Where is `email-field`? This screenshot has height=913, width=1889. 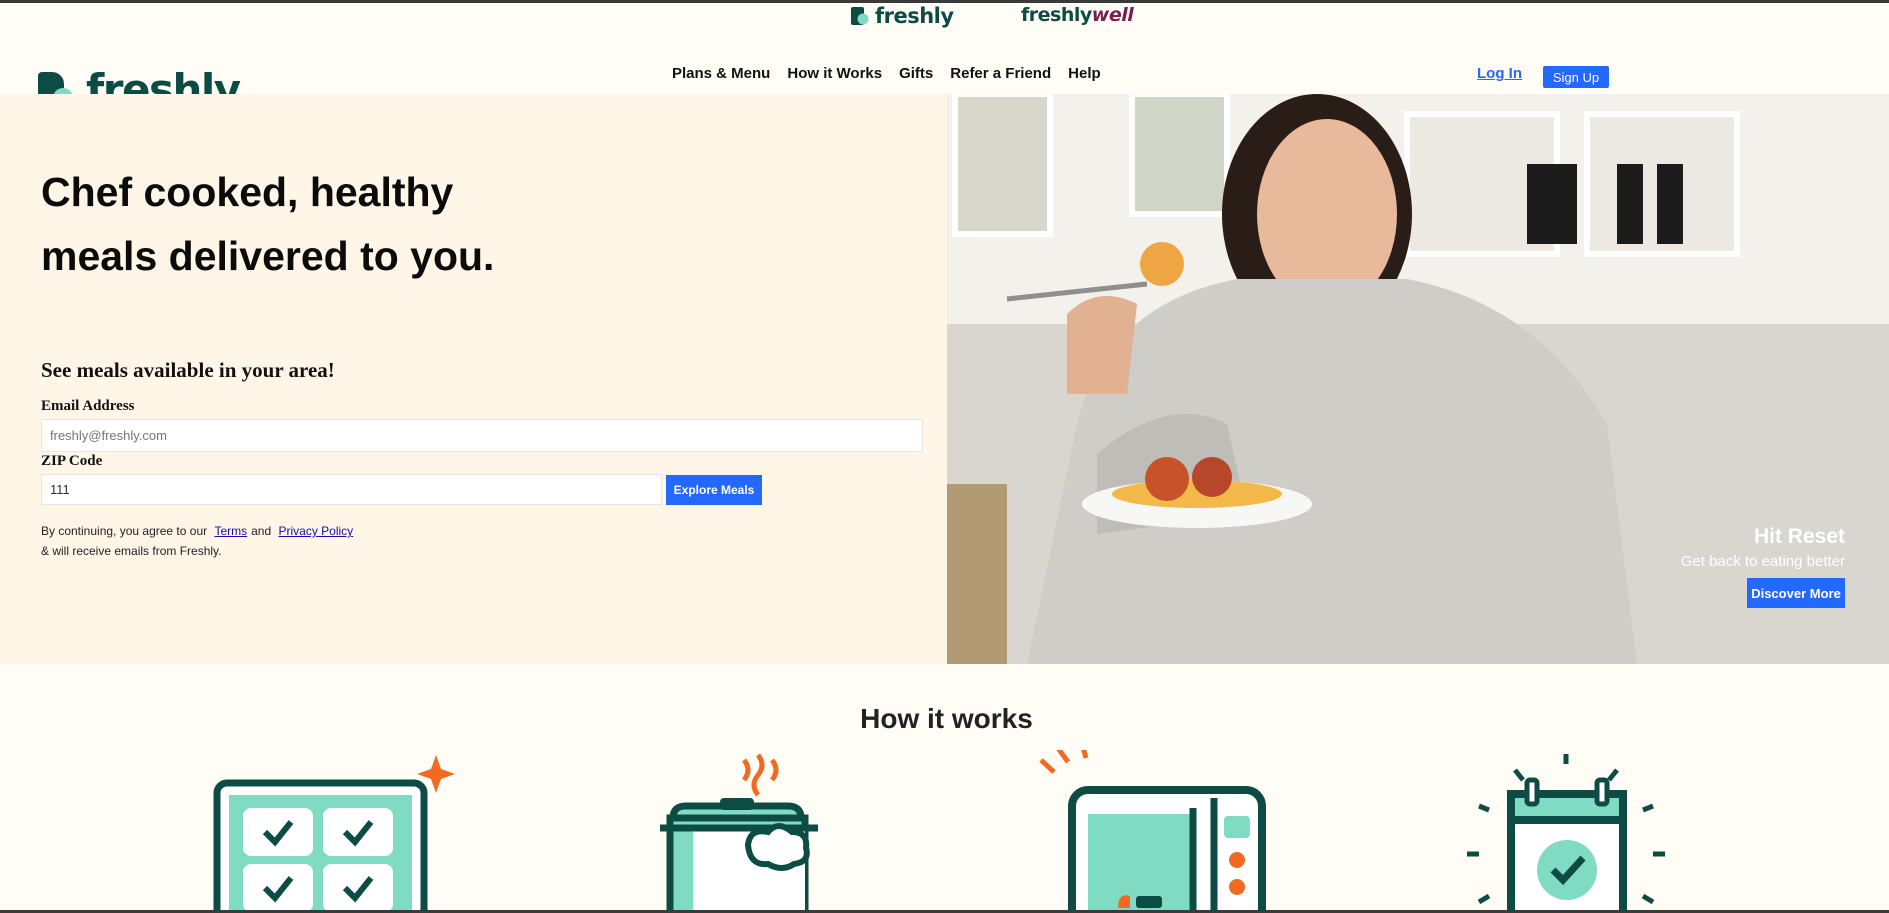 email-field is located at coordinates (482, 435).